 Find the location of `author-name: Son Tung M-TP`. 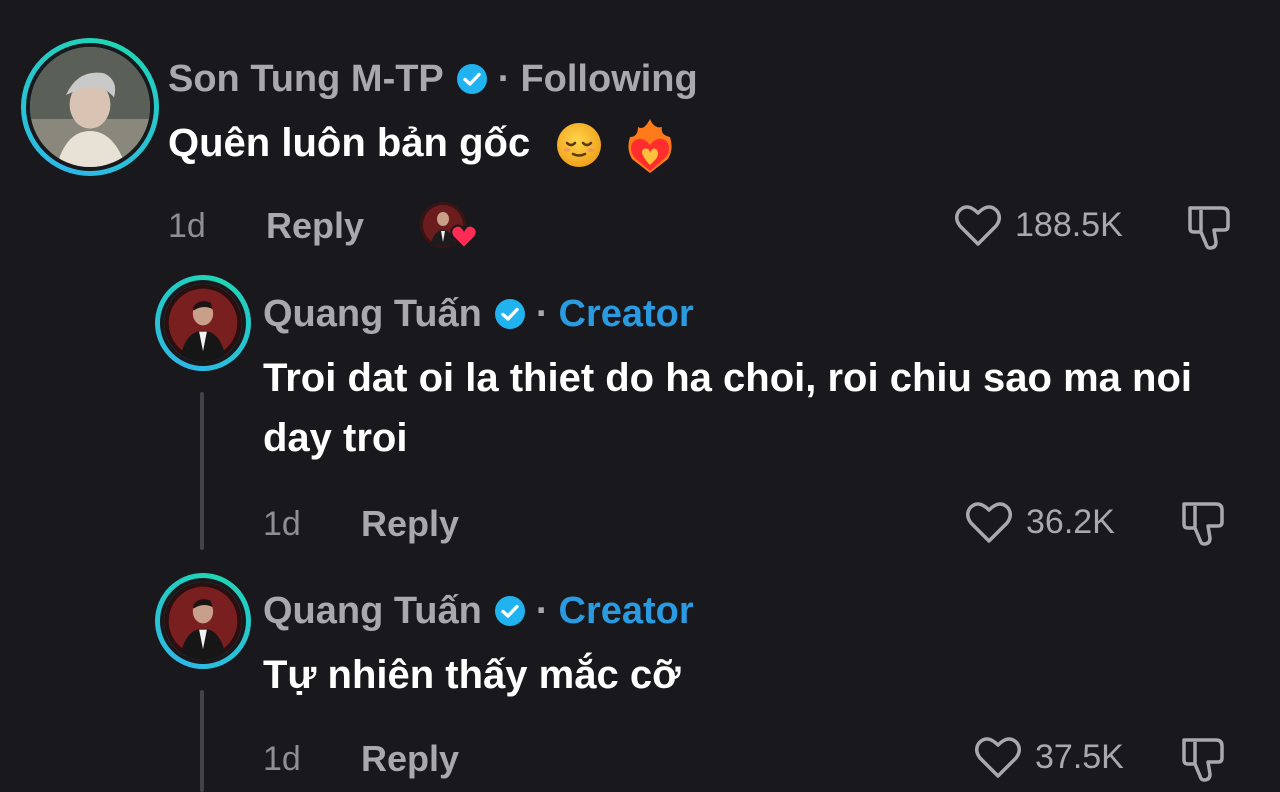

author-name: Son Tung M-TP is located at coordinates (306, 79).